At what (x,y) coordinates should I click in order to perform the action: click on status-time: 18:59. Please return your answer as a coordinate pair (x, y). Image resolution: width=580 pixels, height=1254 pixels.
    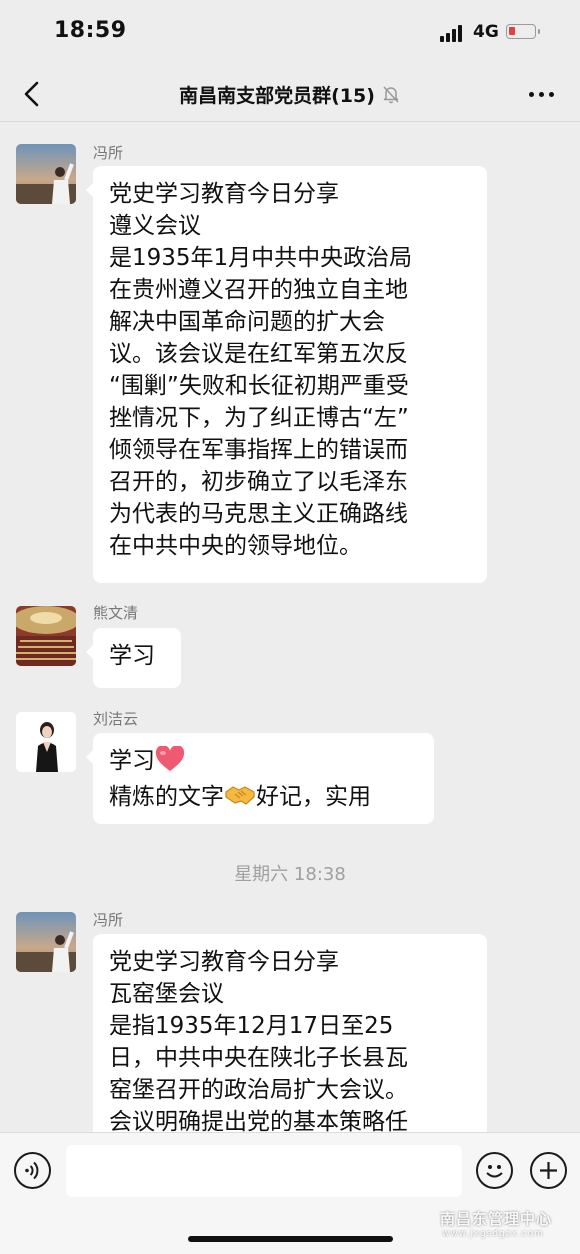
    Looking at the image, I should click on (90, 30).